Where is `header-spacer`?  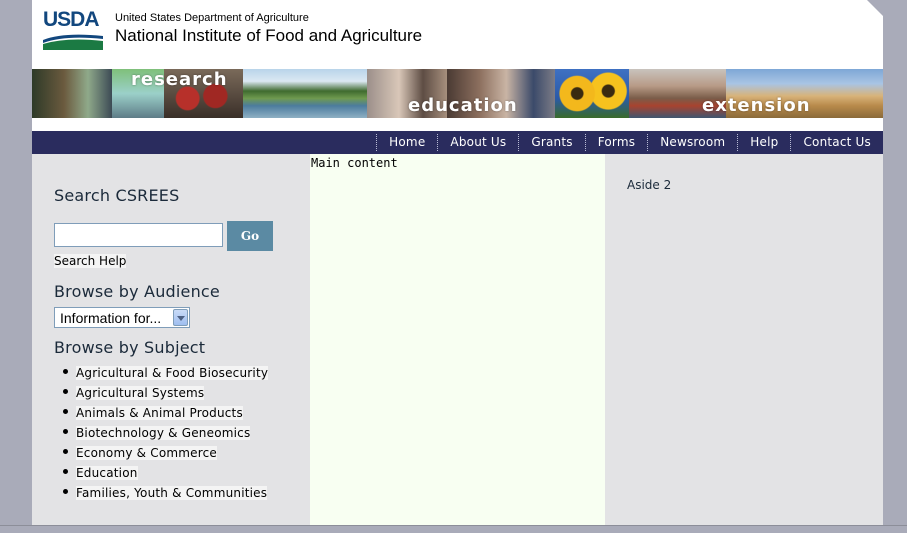 header-spacer is located at coordinates (457, 124).